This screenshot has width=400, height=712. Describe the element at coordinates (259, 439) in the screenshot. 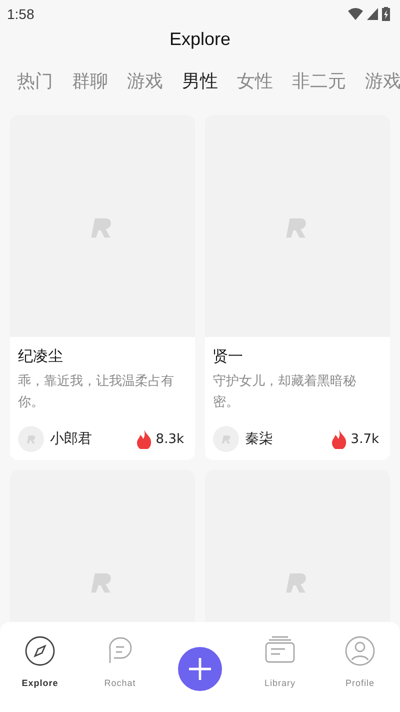

I see `author-name: 秦柒` at that location.